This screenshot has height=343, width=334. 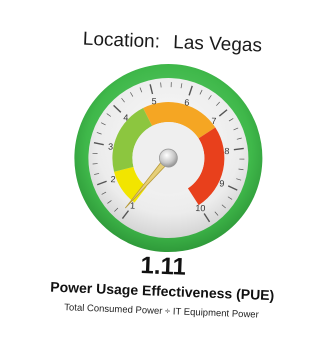 I want to click on gauge-tick-label: 5, so click(x=153, y=101).